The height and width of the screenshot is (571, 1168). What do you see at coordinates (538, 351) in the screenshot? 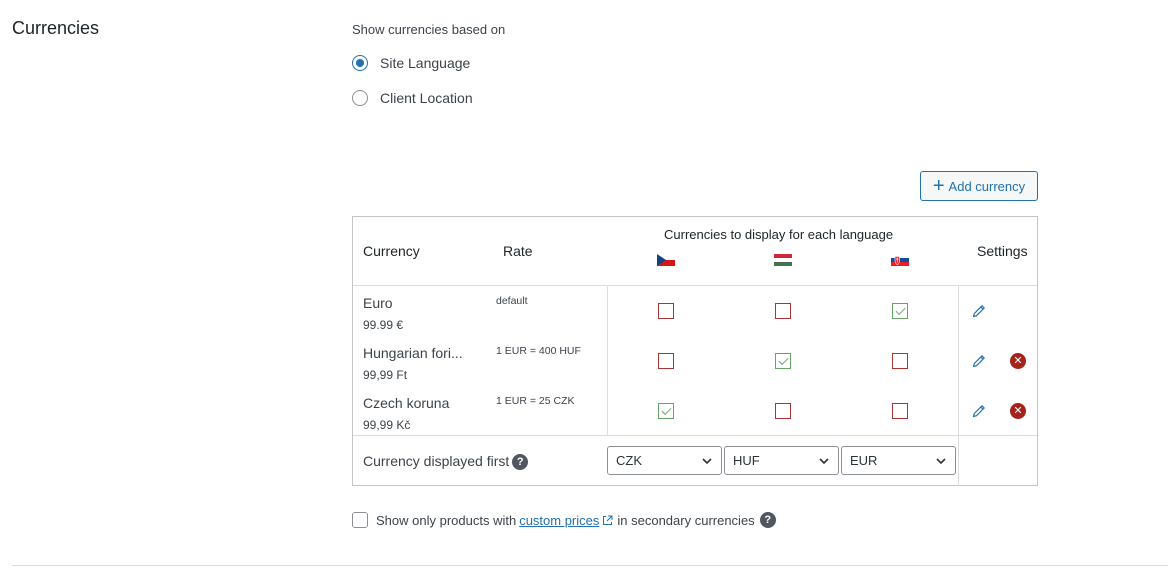
I see `row-huf-rate: 1 EUR = 400 HUF` at bounding box center [538, 351].